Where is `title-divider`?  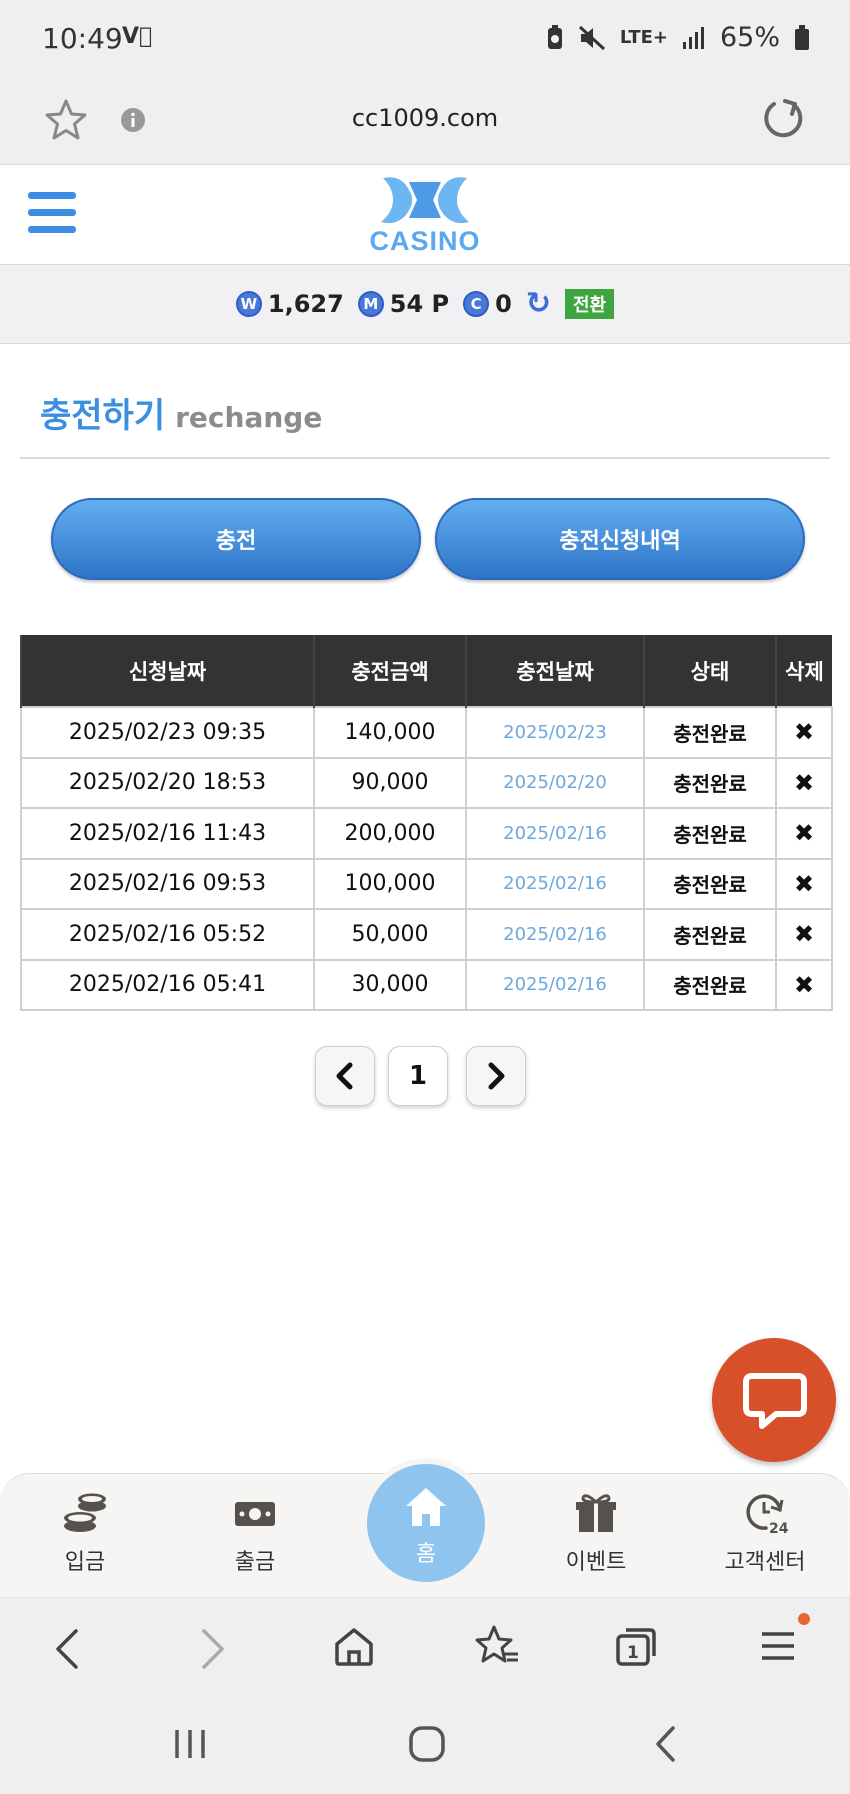
title-divider is located at coordinates (425, 458).